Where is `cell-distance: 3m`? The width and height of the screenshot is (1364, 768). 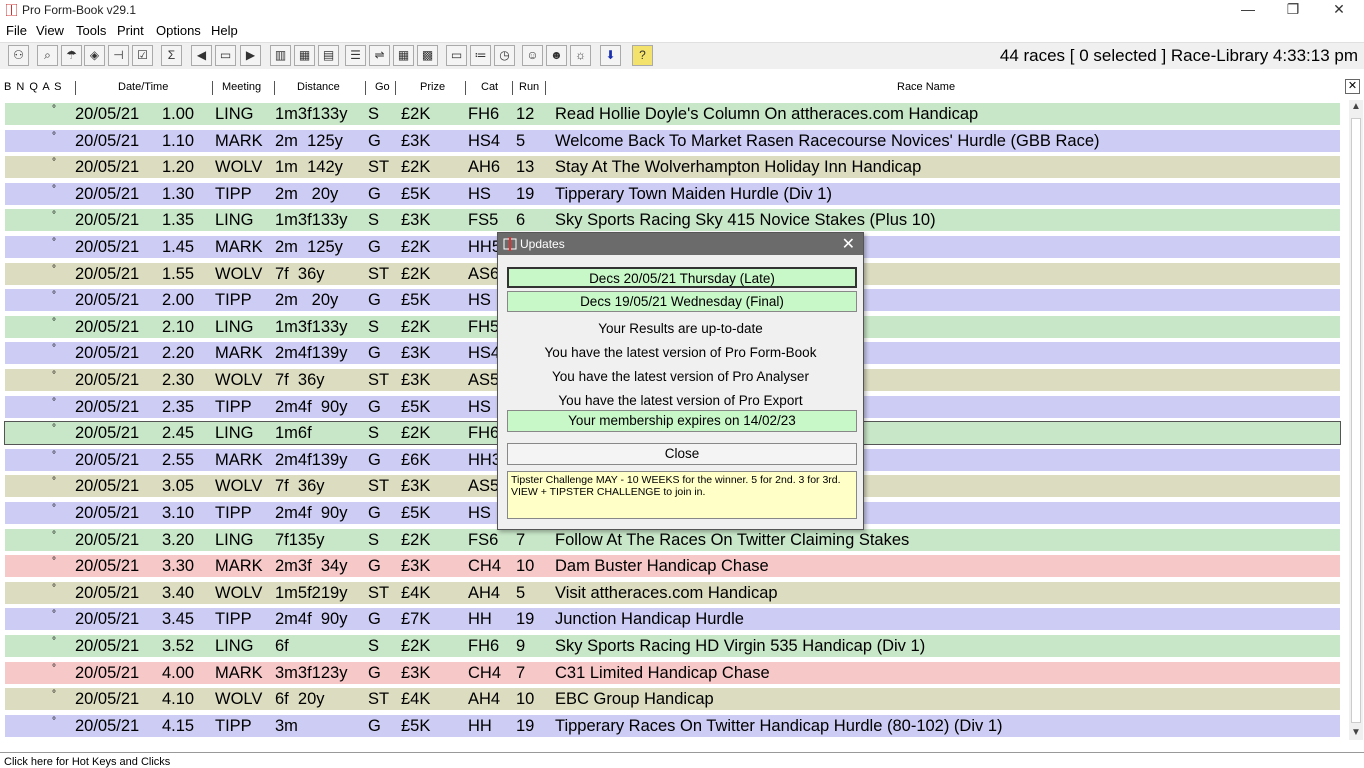
cell-distance: 3m is located at coordinates (286, 725).